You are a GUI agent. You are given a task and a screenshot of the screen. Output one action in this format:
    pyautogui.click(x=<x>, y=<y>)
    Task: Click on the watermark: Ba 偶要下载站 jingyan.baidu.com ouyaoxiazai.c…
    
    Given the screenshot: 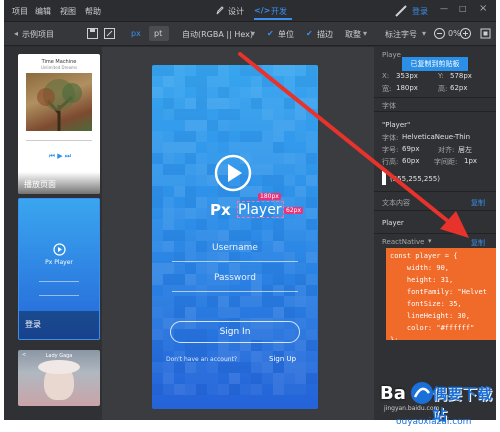 What is the action you would take?
    pyautogui.click(x=438, y=403)
    